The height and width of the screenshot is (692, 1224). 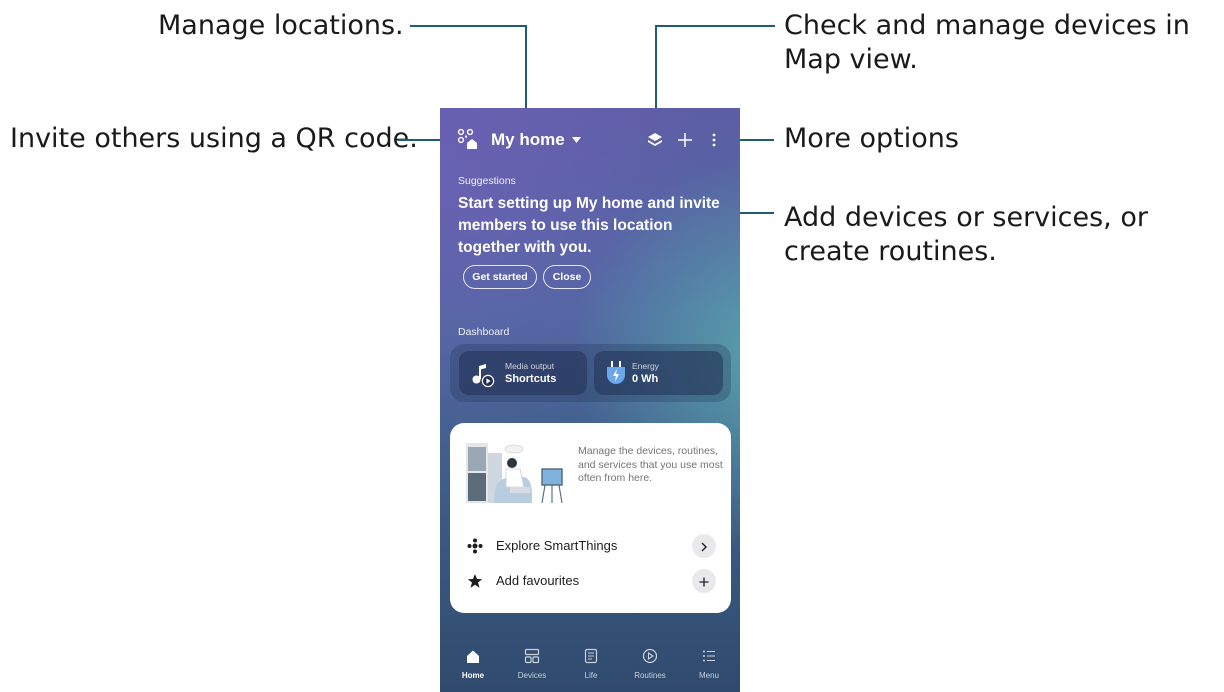 What do you see at coordinates (645, 379) in the screenshot?
I see `energy-value: 0 Wh` at bounding box center [645, 379].